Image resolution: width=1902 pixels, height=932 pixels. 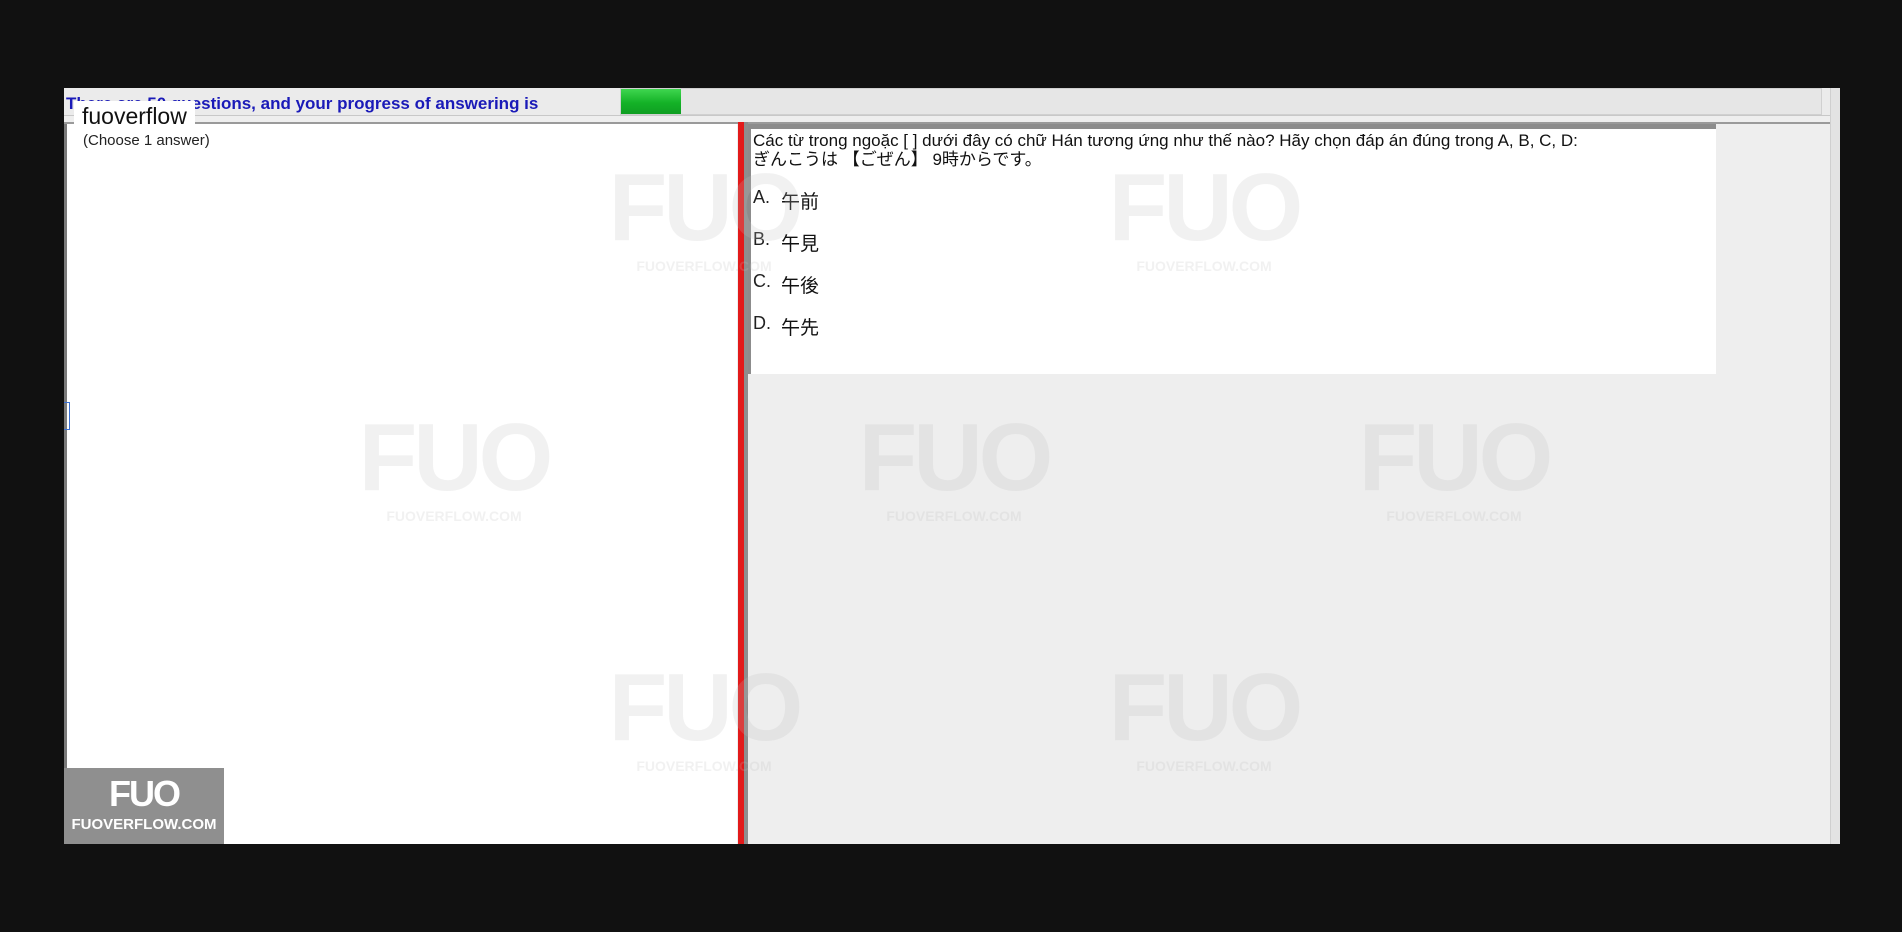 What do you see at coordinates (134, 116) in the screenshot?
I see `brand-label: fuoverflow` at bounding box center [134, 116].